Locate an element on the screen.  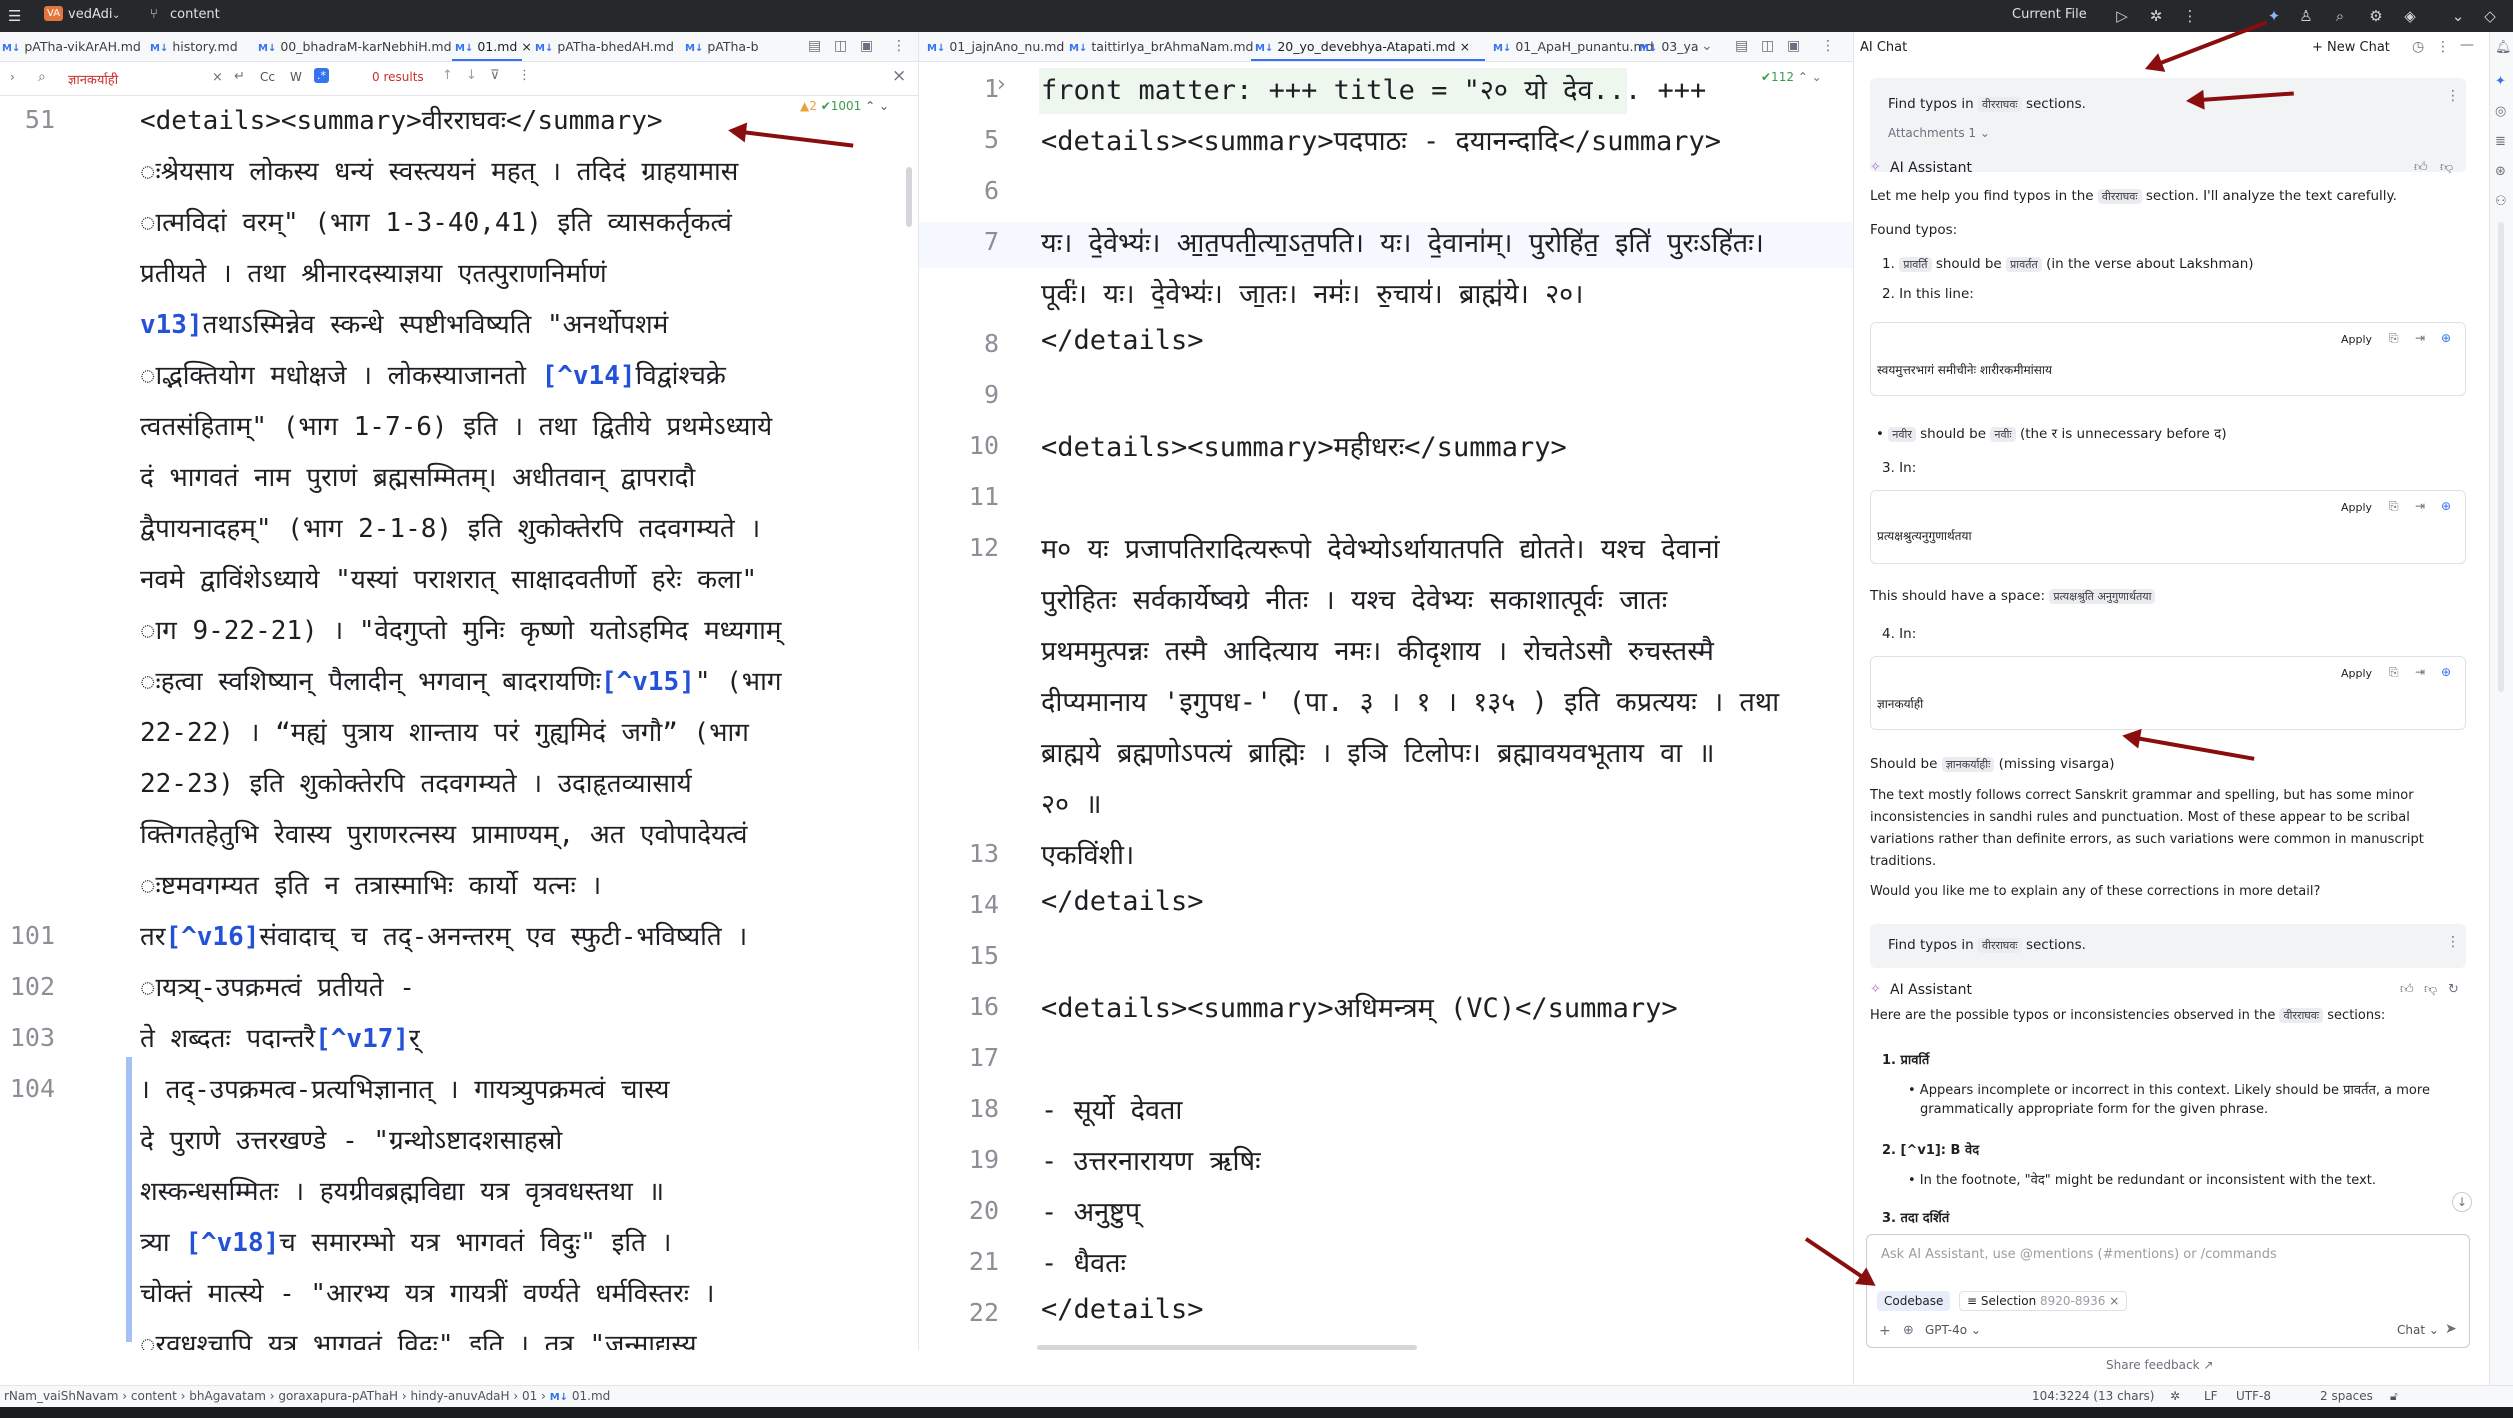
code-line: ायत्र्य्-उपक्रमत्वं प्रतीयते - is located at coordinates (520, 986).